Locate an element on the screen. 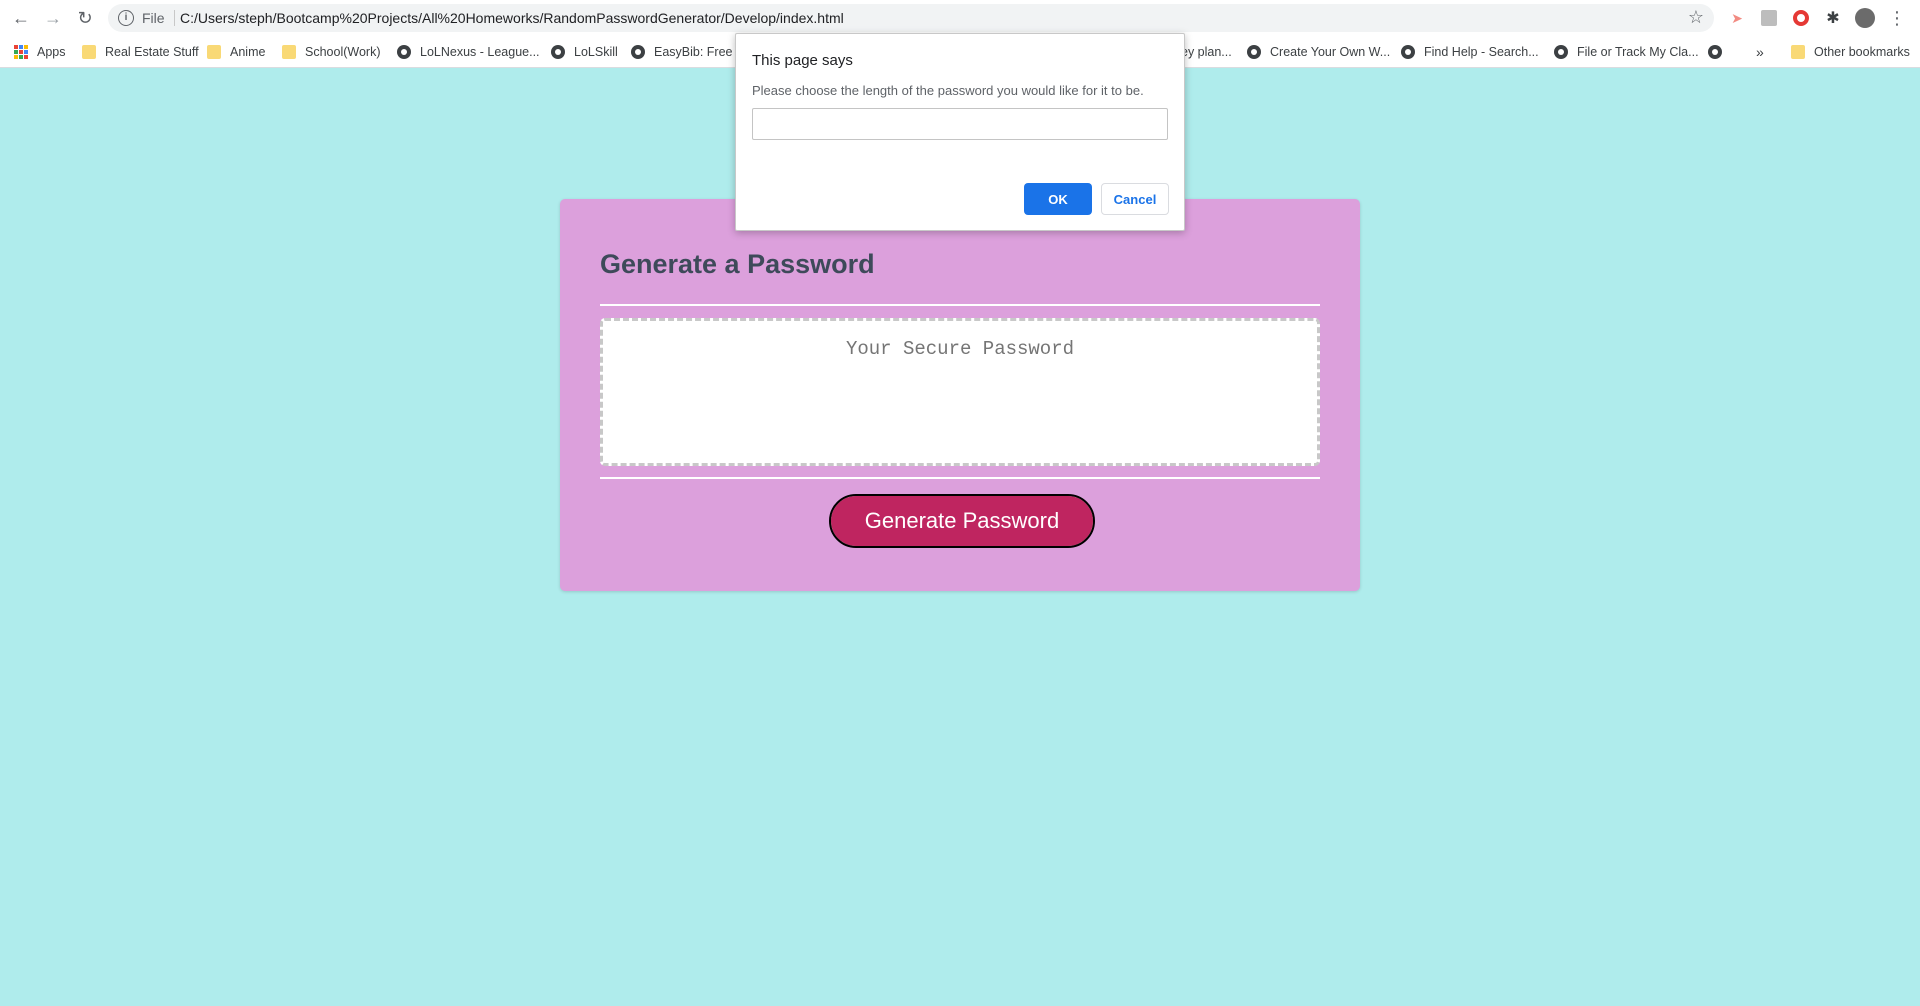  bookmark-label: Anime is located at coordinates (248, 52).